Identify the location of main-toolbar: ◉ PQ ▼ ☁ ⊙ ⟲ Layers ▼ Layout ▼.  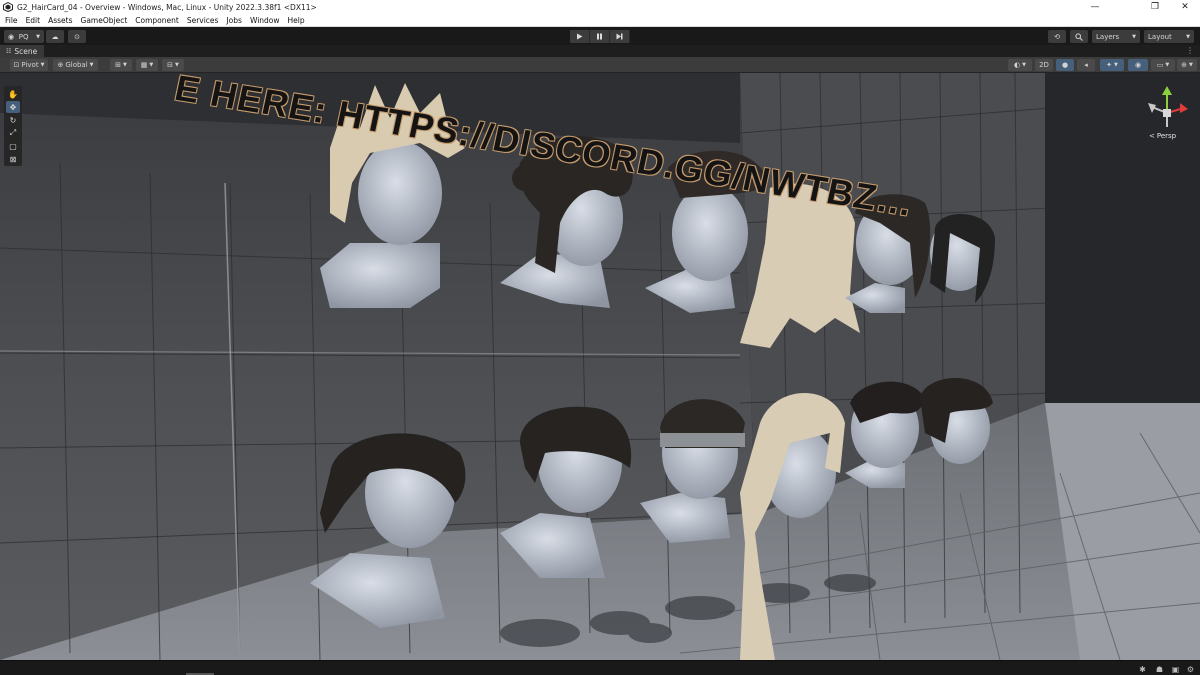
(600, 36).